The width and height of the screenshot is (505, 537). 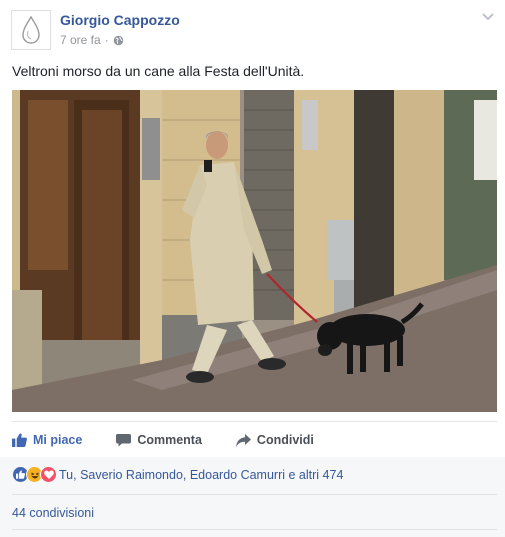 I want to click on author-avatar, so click(x=31, y=30).